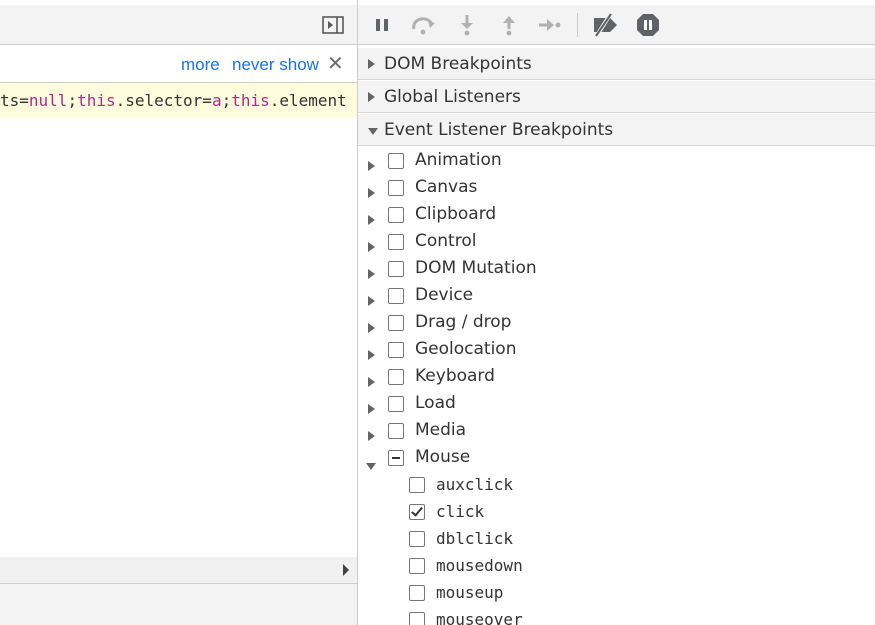  What do you see at coordinates (382, 25) in the screenshot?
I see `pause-icon` at bounding box center [382, 25].